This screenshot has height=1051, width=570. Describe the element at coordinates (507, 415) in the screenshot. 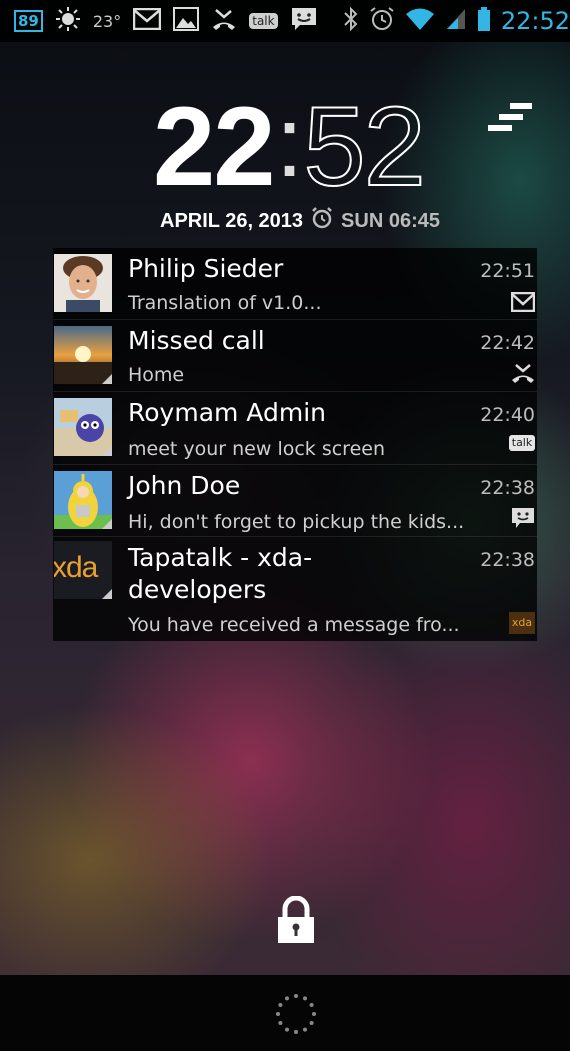

I see `notification-time: 22:40` at that location.